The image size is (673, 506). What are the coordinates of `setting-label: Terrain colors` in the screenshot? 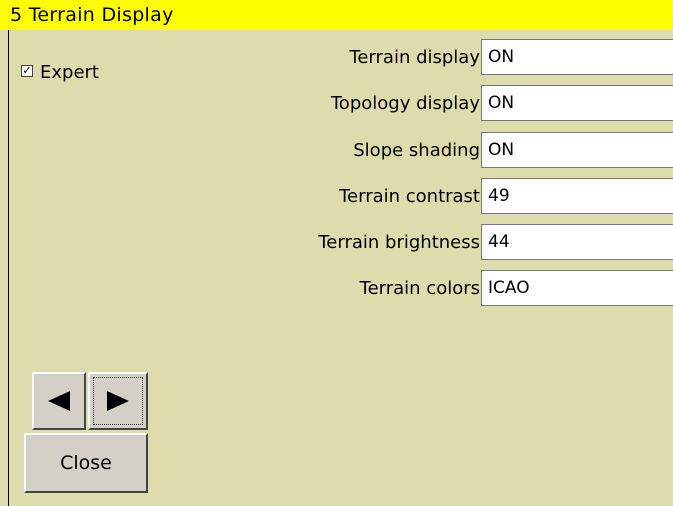 It's located at (419, 288).